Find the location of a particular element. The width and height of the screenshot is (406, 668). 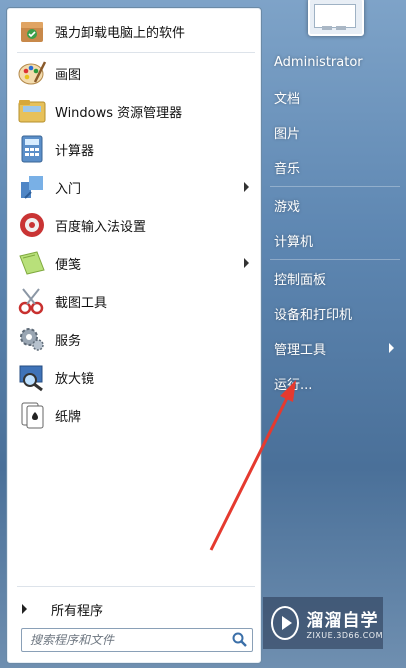

getting-started-icon is located at coordinates (32, 187).